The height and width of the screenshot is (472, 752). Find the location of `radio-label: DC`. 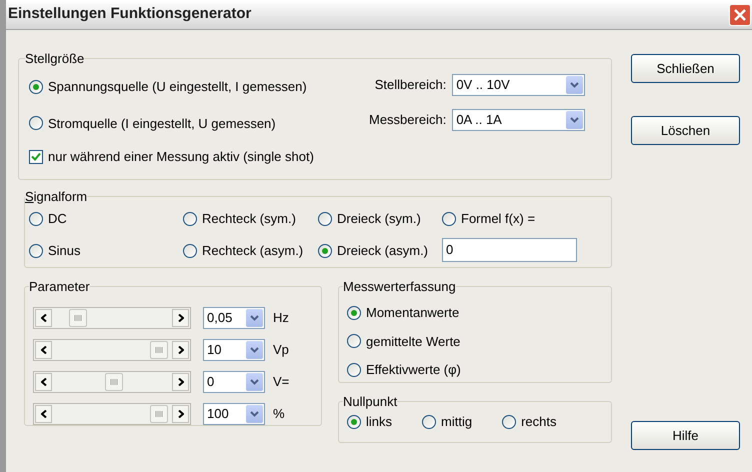

radio-label: DC is located at coordinates (57, 219).